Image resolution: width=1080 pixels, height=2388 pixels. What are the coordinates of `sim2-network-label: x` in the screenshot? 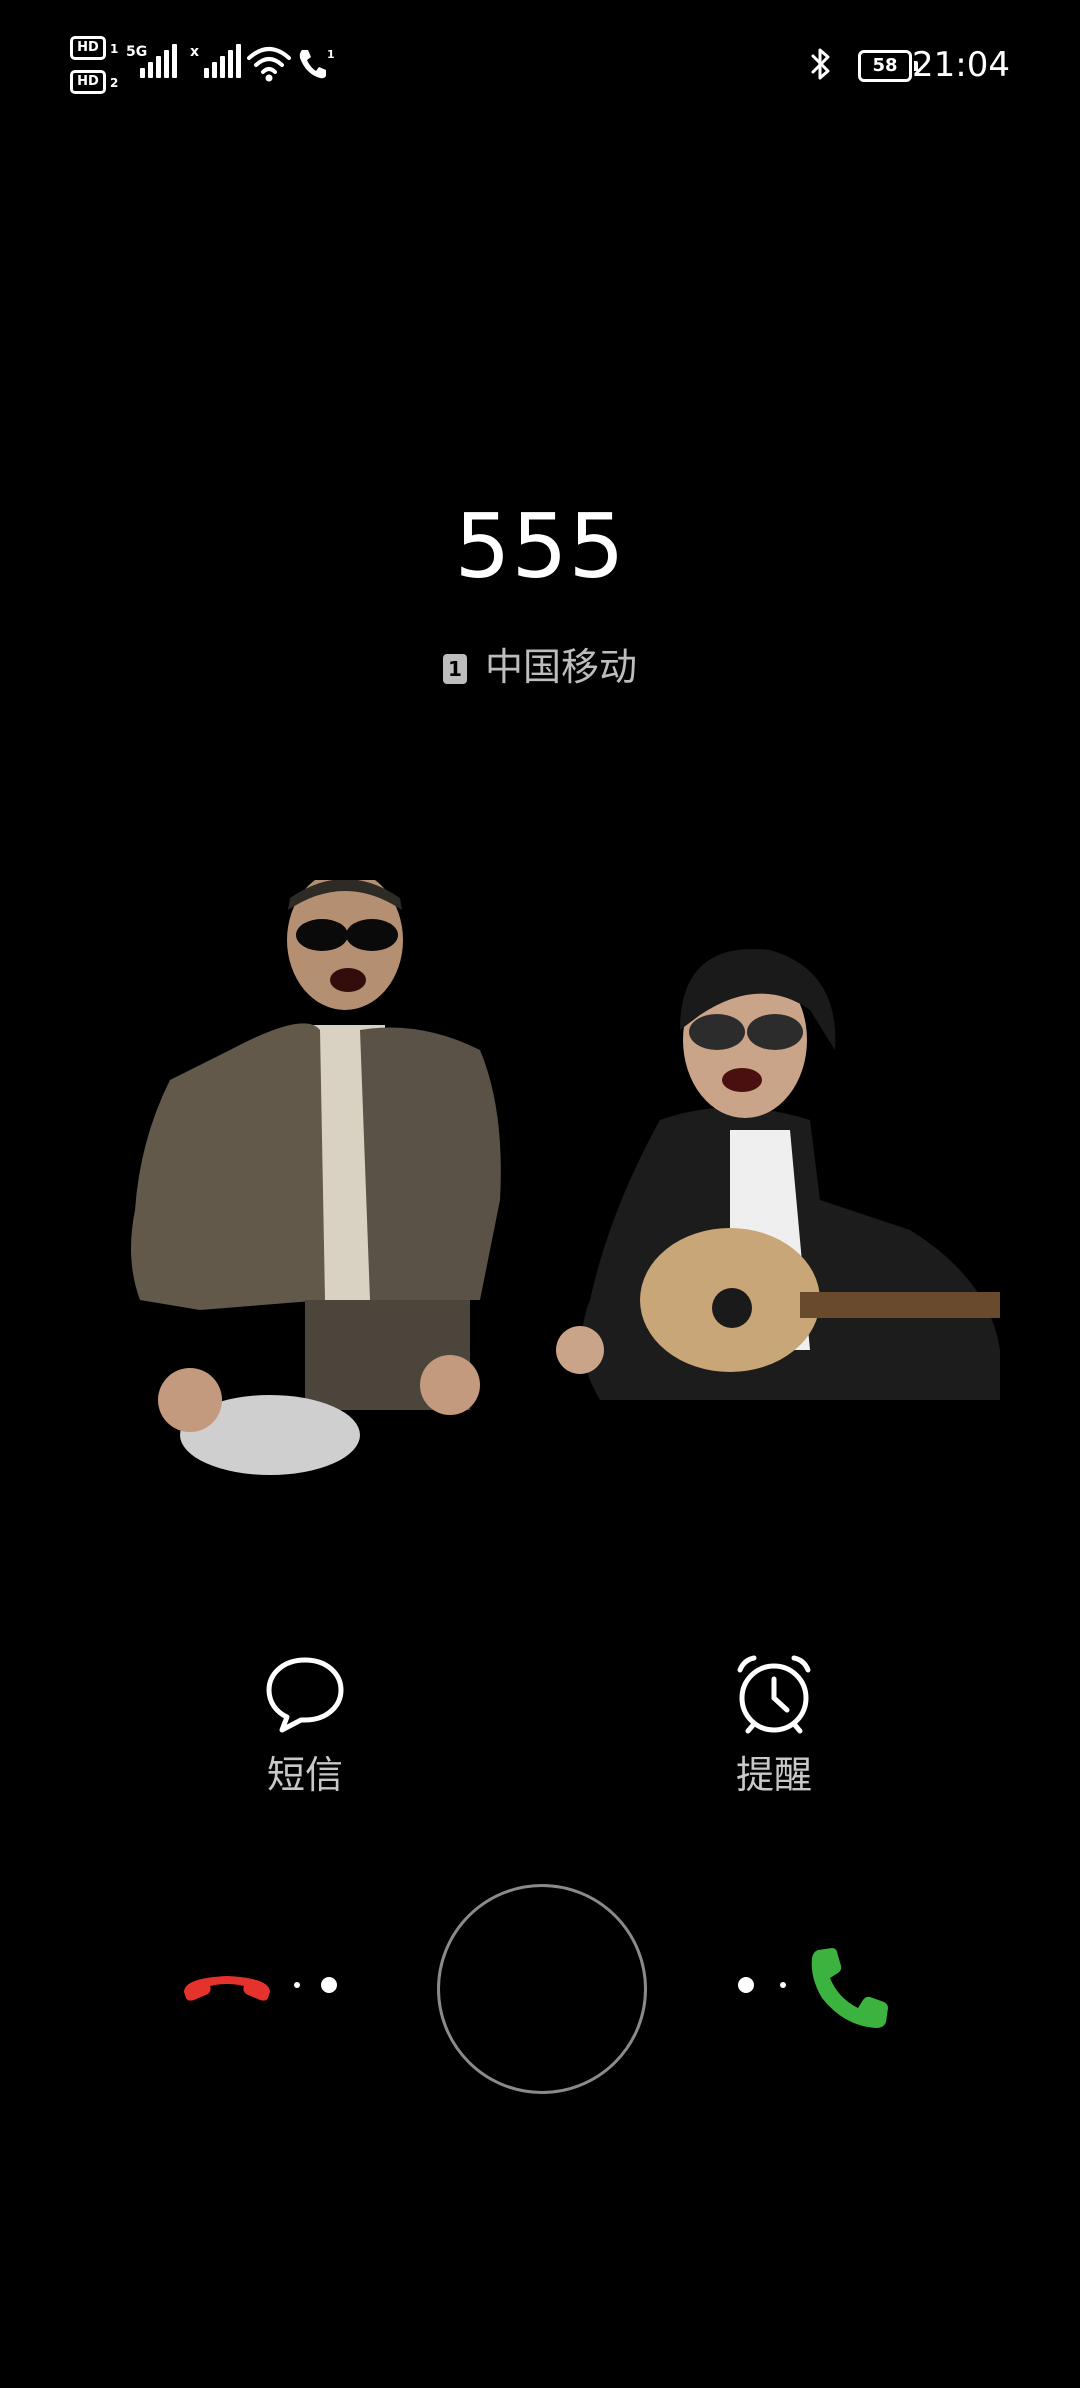 It's located at (195, 52).